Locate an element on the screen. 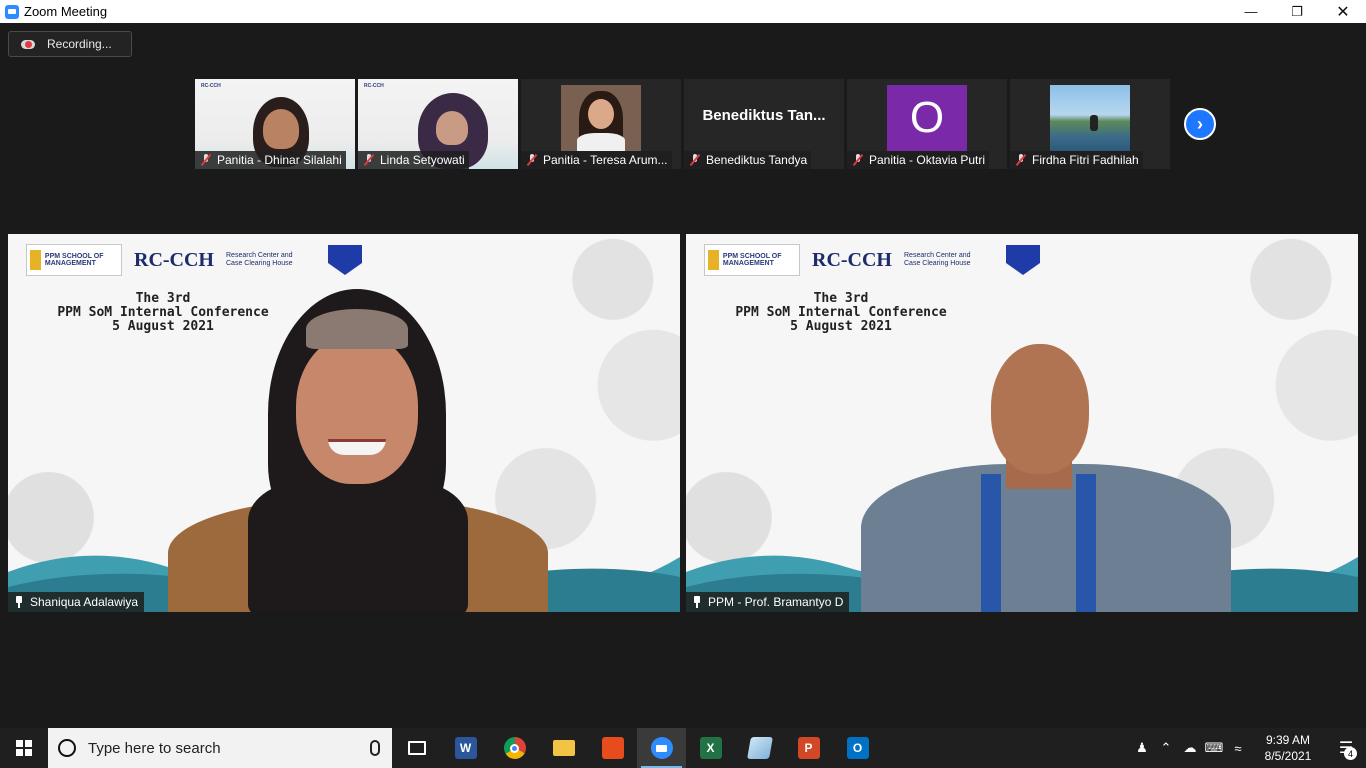 Image resolution: width=1366 pixels, height=768 pixels. input-method-button: ⌨ is located at coordinates (1214, 748).